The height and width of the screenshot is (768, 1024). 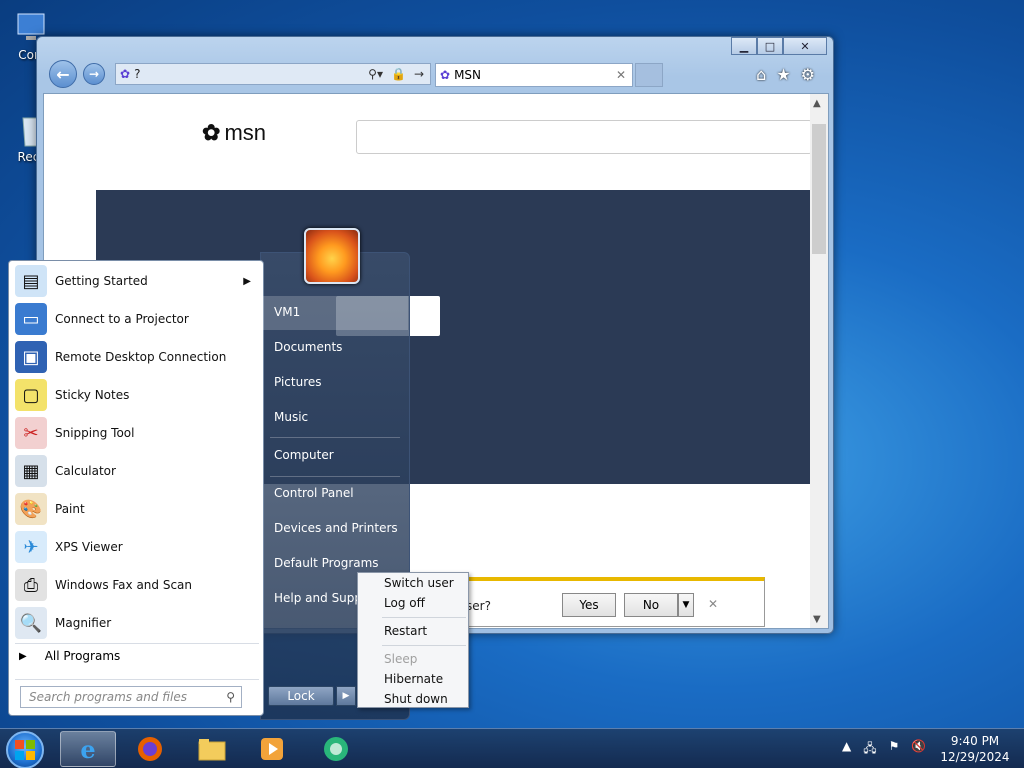 I want to click on calculator-icon: ▦, so click(x=31, y=471).